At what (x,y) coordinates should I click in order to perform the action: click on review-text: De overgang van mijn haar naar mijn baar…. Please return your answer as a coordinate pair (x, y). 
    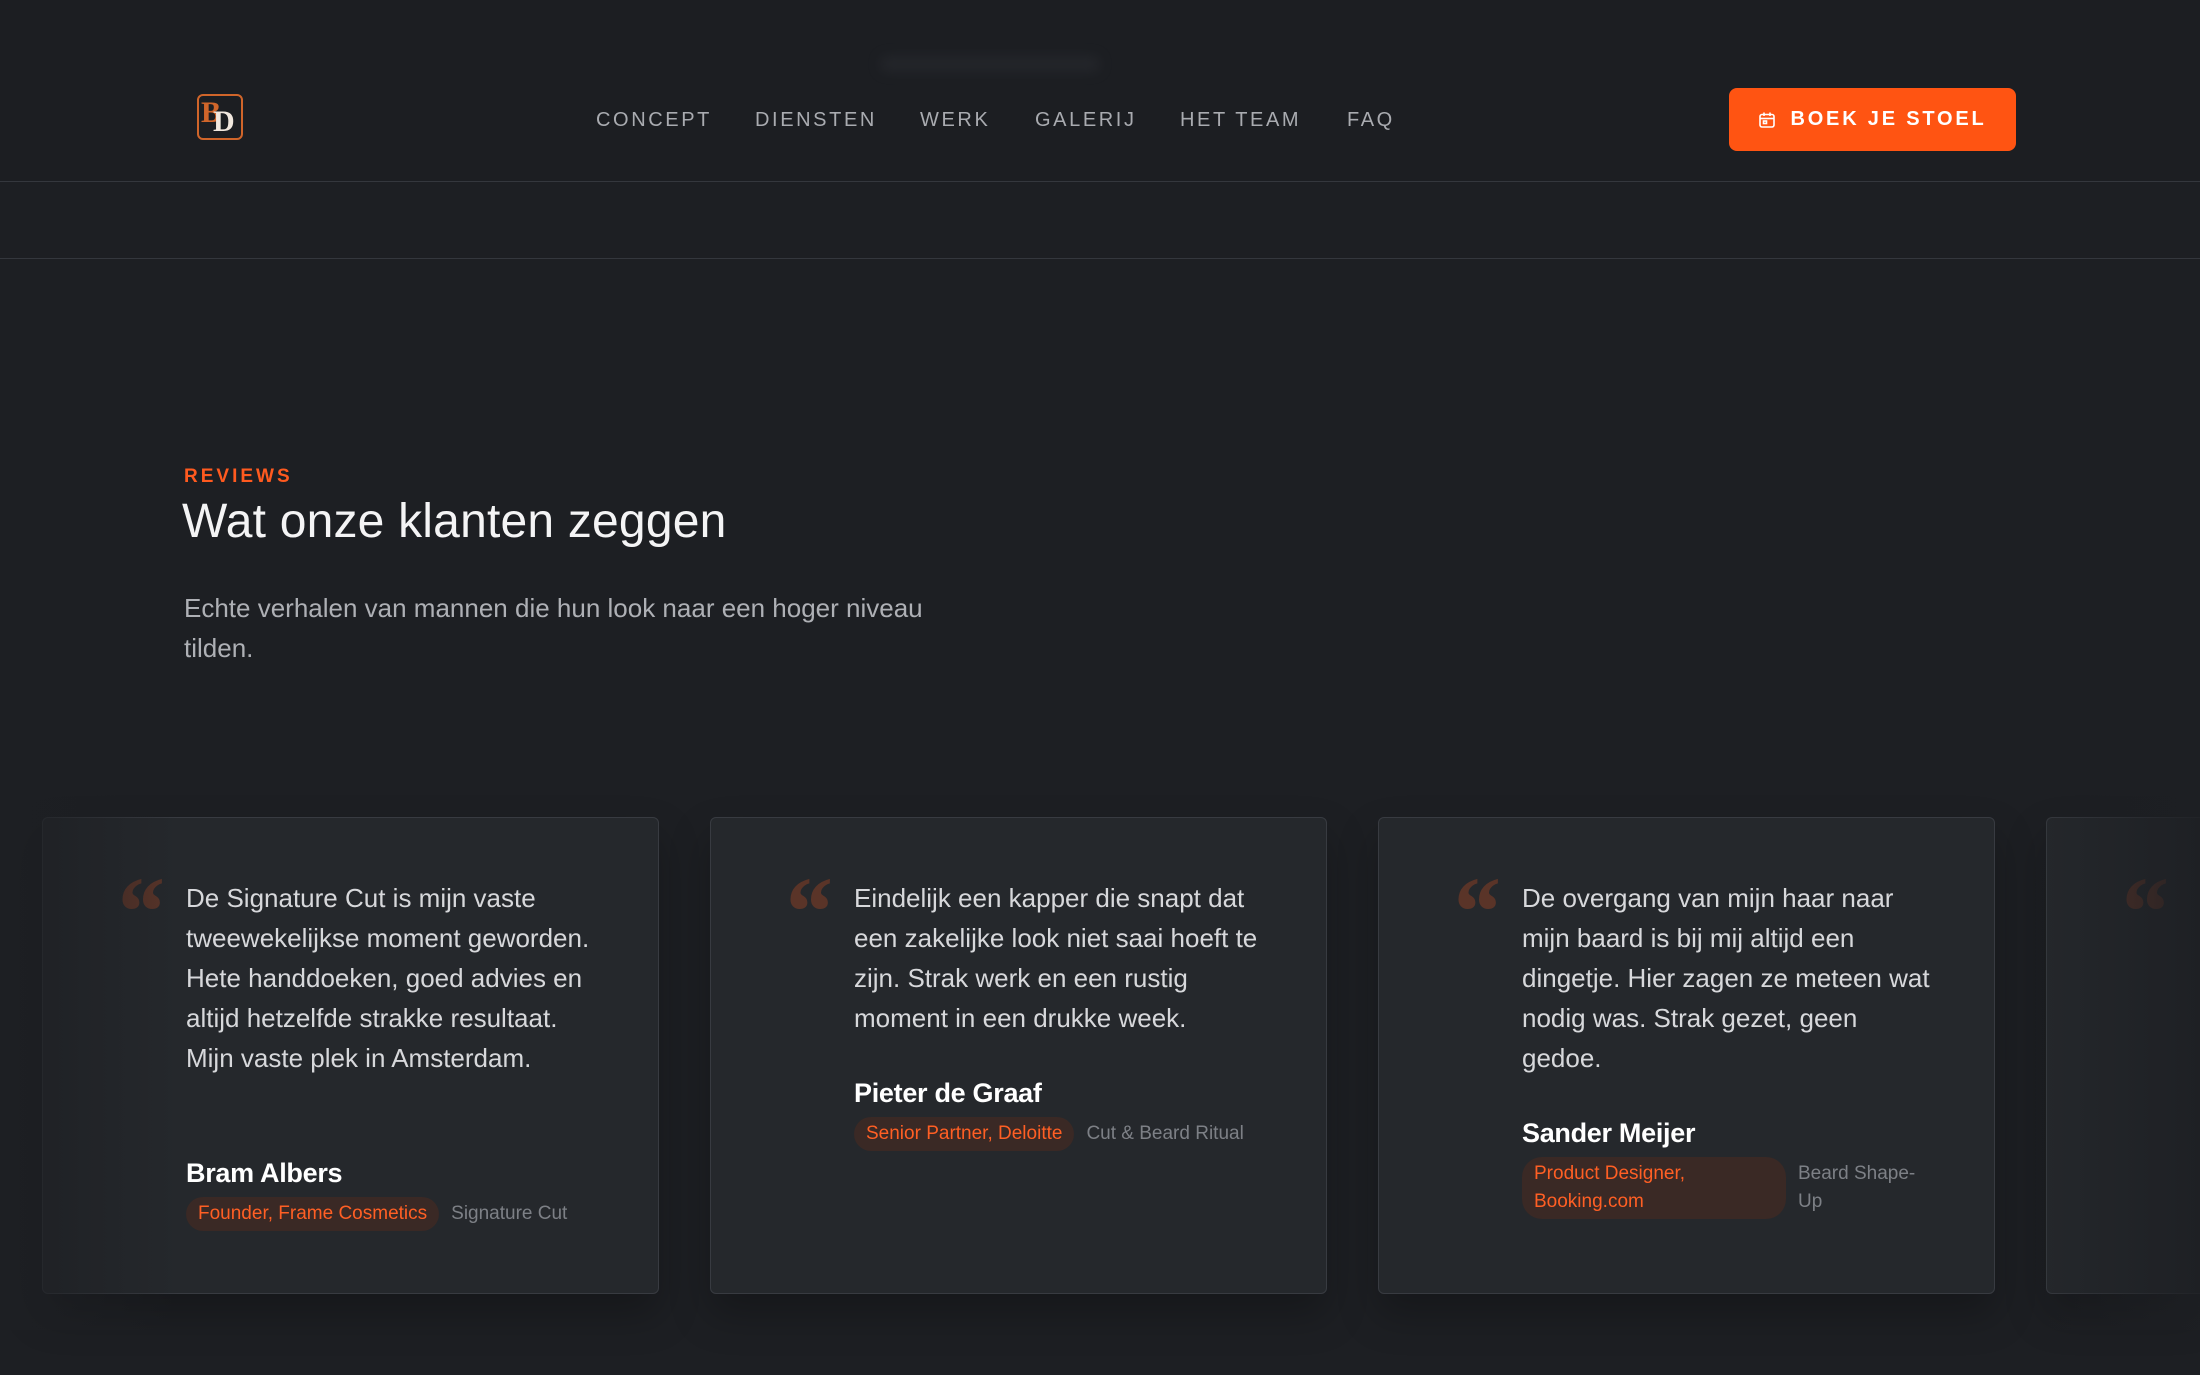
    Looking at the image, I should click on (1726, 978).